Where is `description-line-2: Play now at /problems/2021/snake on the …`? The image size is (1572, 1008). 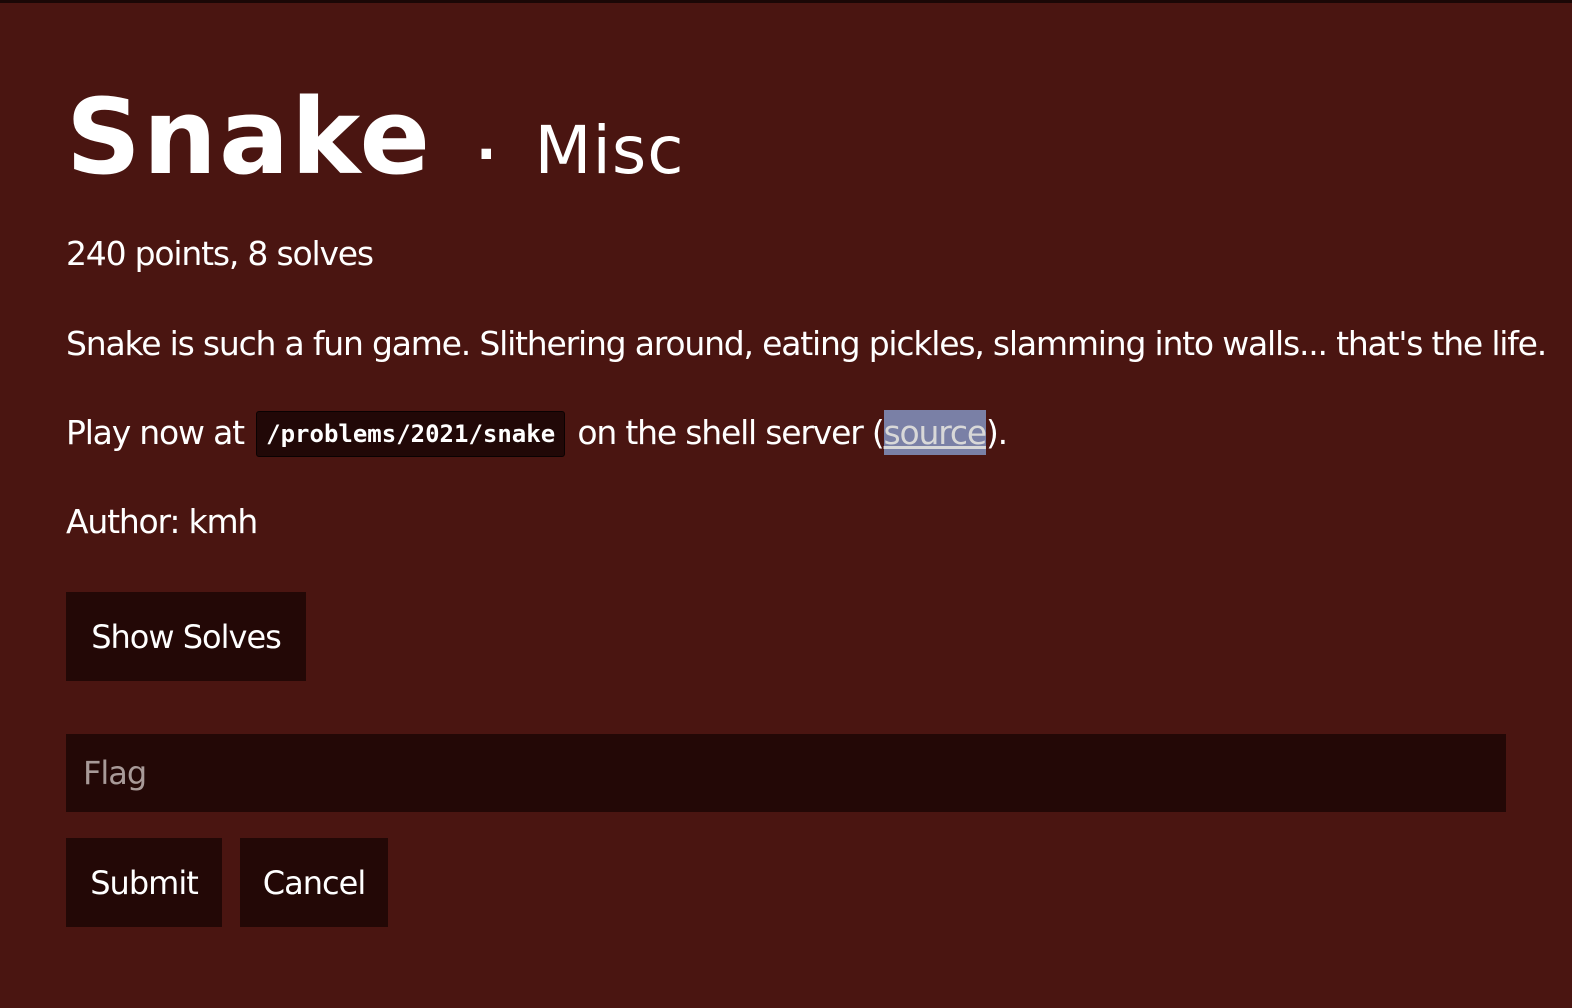
description-line-2: Play now at /problems/2021/snake on the … is located at coordinates (537, 433).